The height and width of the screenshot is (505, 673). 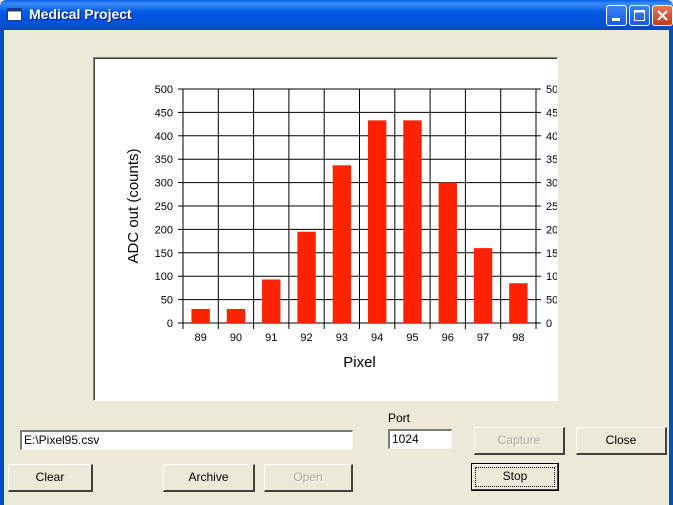 I want to click on window-title: Medical Project, so click(x=80, y=14).